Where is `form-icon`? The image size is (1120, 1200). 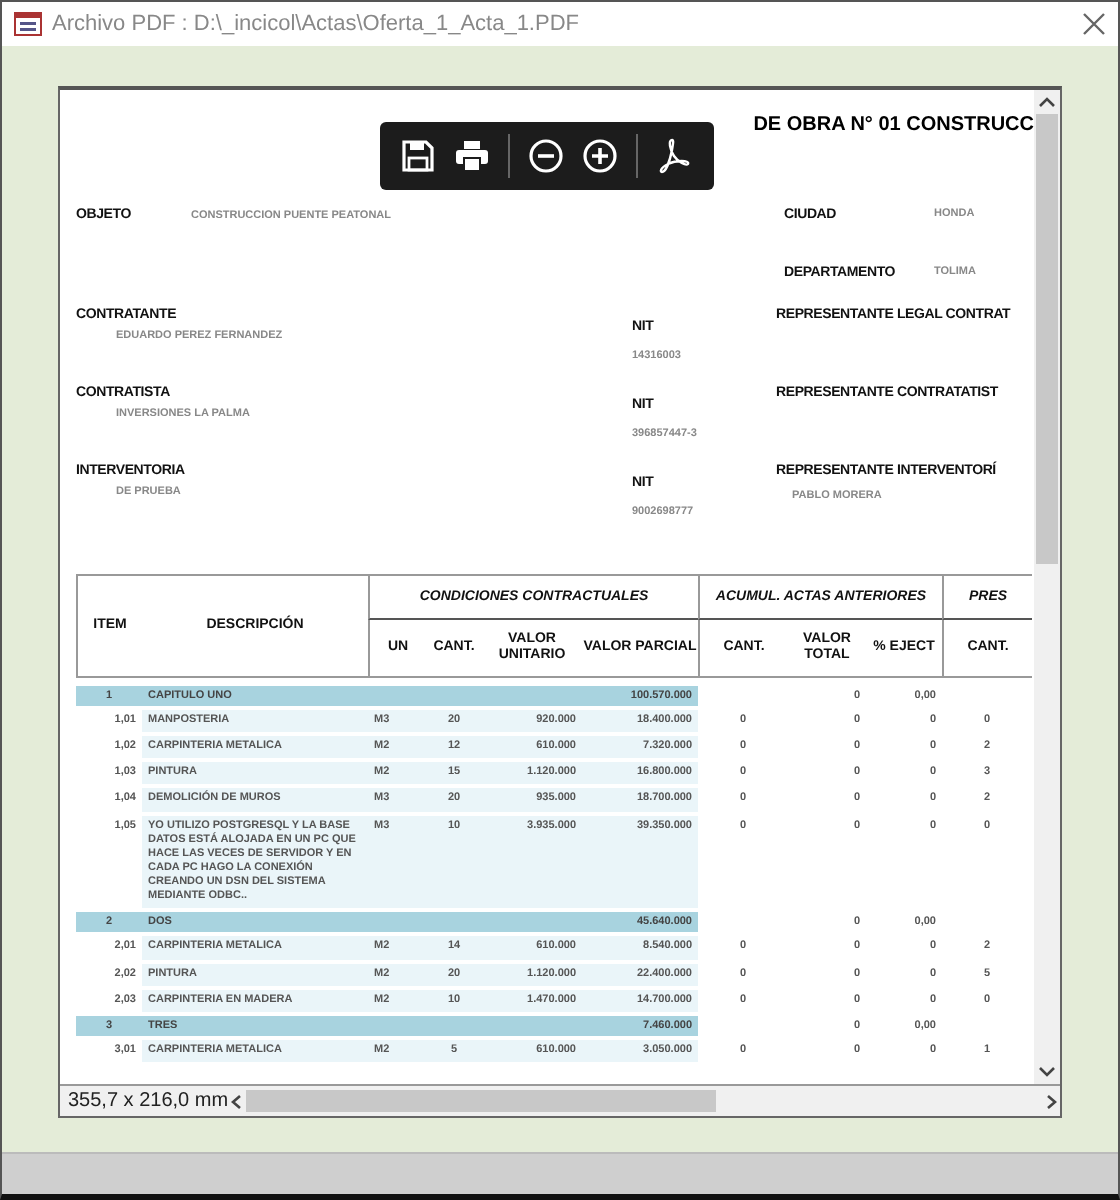
form-icon is located at coordinates (28, 24).